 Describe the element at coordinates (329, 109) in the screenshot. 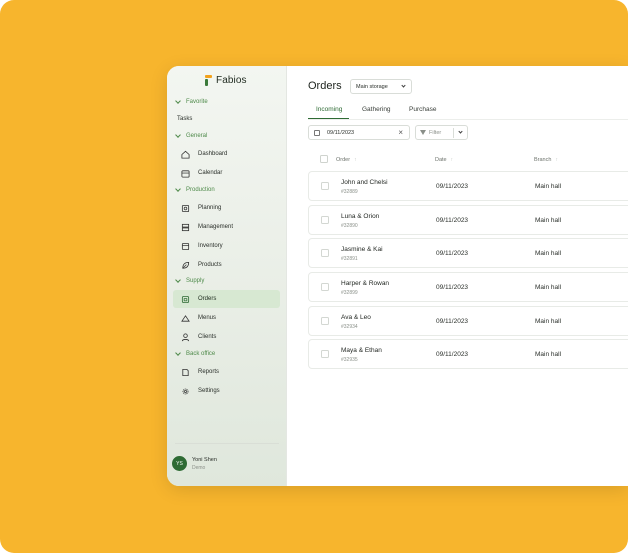

I see `tab-incoming: Incoming` at that location.